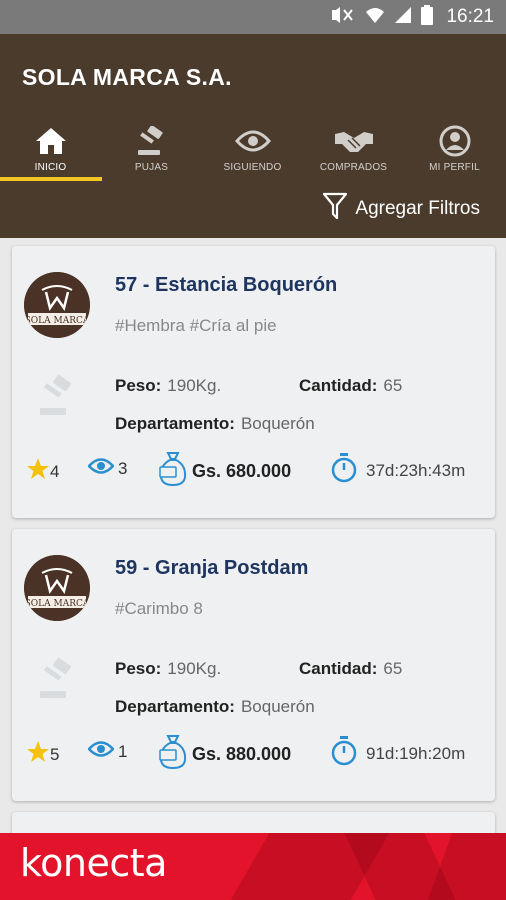  Describe the element at coordinates (253, 17) in the screenshot. I see `status-bar: 16:21` at that location.